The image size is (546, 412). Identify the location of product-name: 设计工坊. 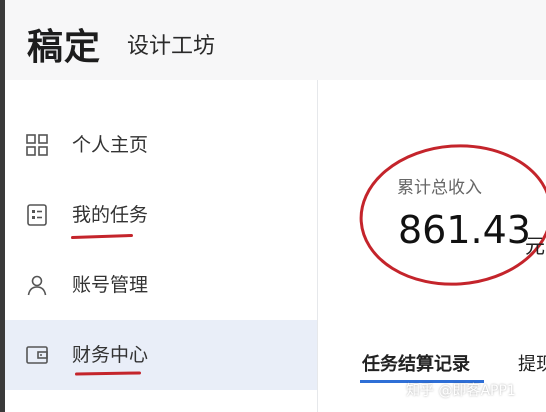
(171, 46).